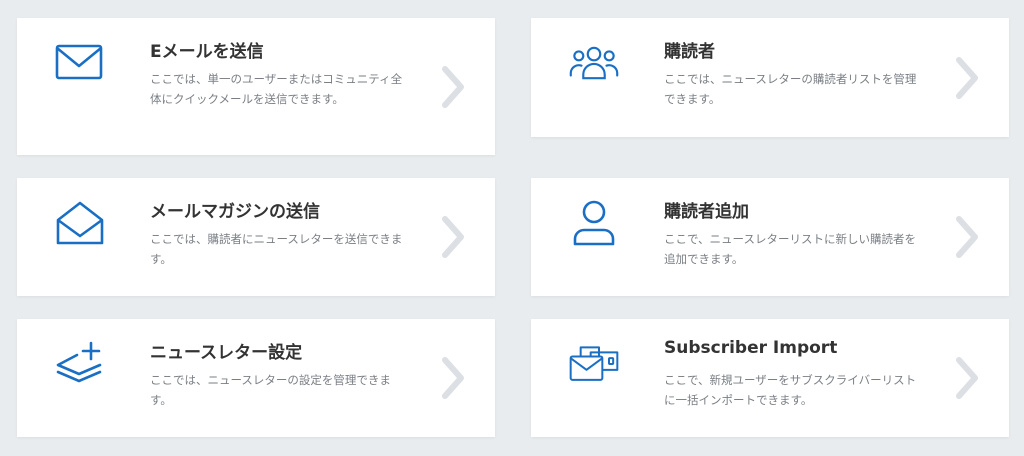  Describe the element at coordinates (790, 89) in the screenshot. I see `card-description: ここでは、ニュースレターの購読者リストを管理できます。` at that location.